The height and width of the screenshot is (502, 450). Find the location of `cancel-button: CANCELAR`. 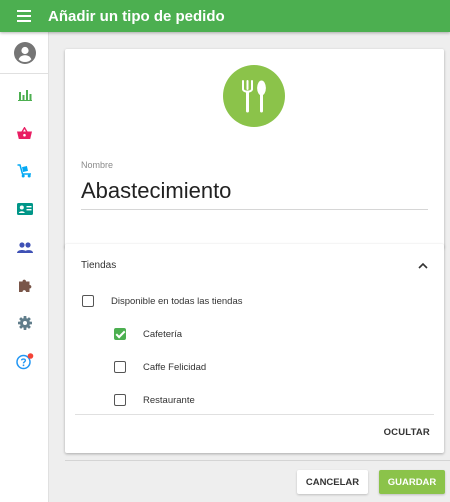

cancel-button: CANCELAR is located at coordinates (332, 482).